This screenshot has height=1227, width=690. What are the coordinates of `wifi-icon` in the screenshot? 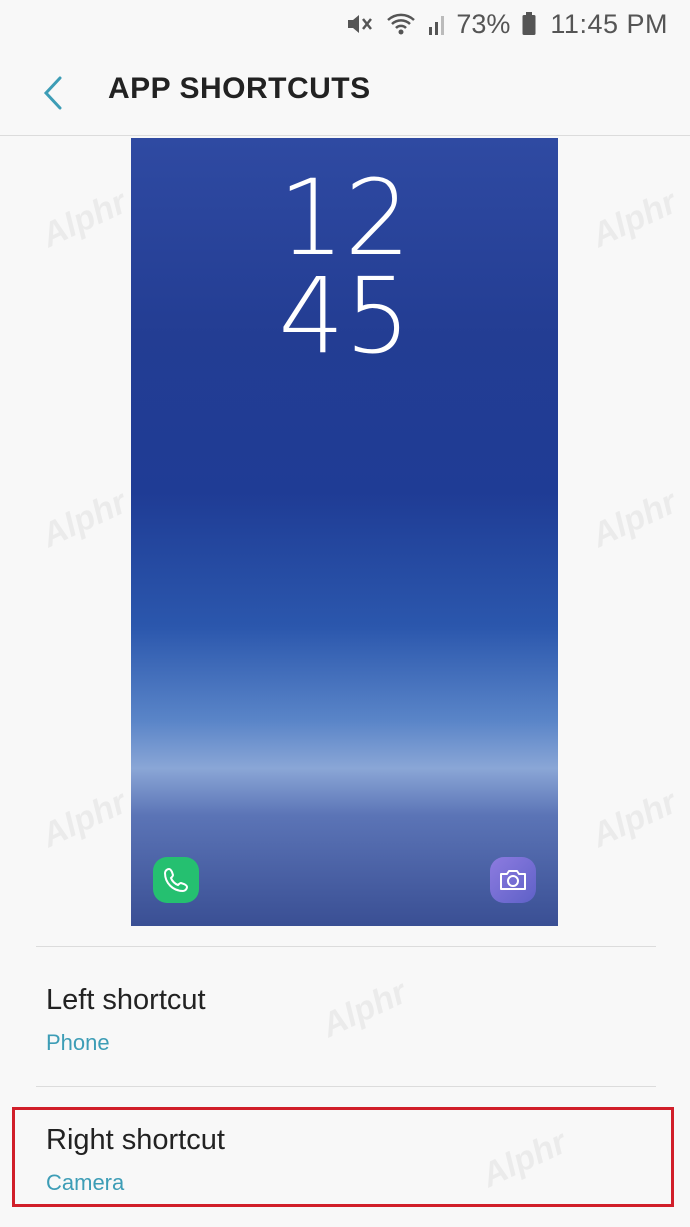 It's located at (401, 24).